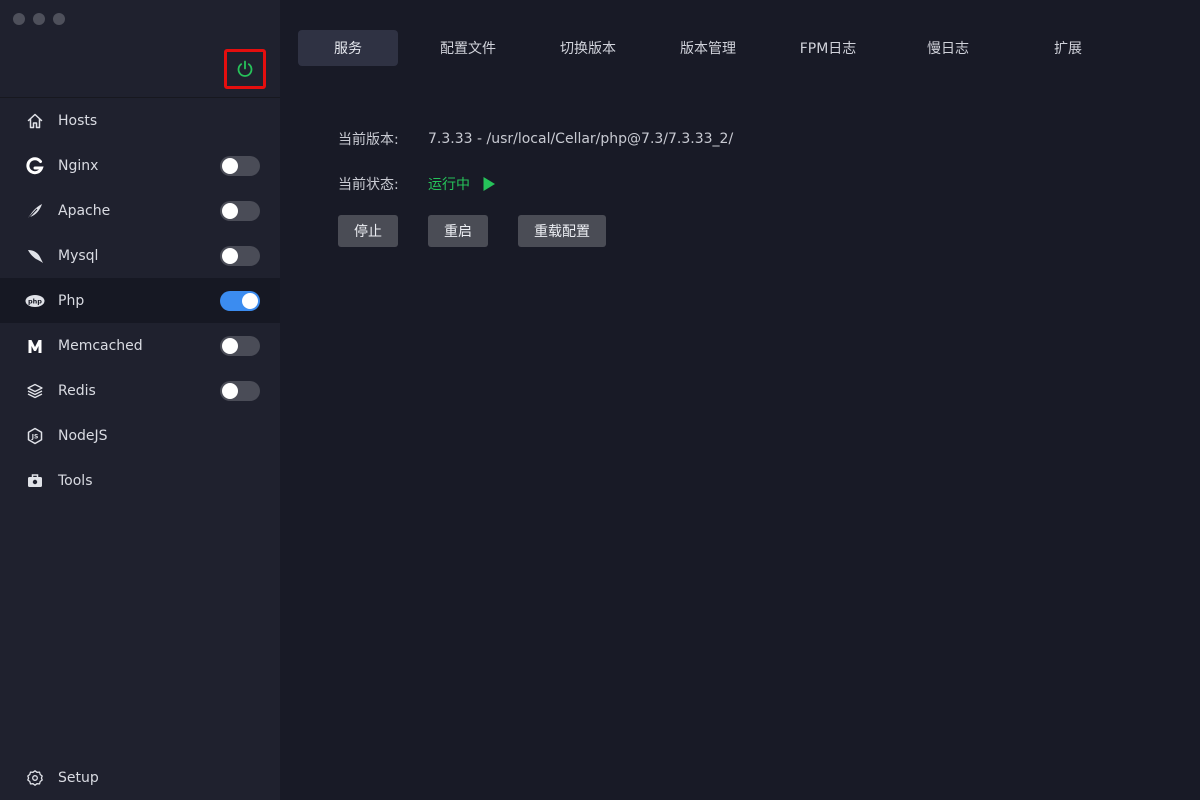 This screenshot has height=800, width=1200. What do you see at coordinates (35, 391) in the screenshot?
I see `redis-icon` at bounding box center [35, 391].